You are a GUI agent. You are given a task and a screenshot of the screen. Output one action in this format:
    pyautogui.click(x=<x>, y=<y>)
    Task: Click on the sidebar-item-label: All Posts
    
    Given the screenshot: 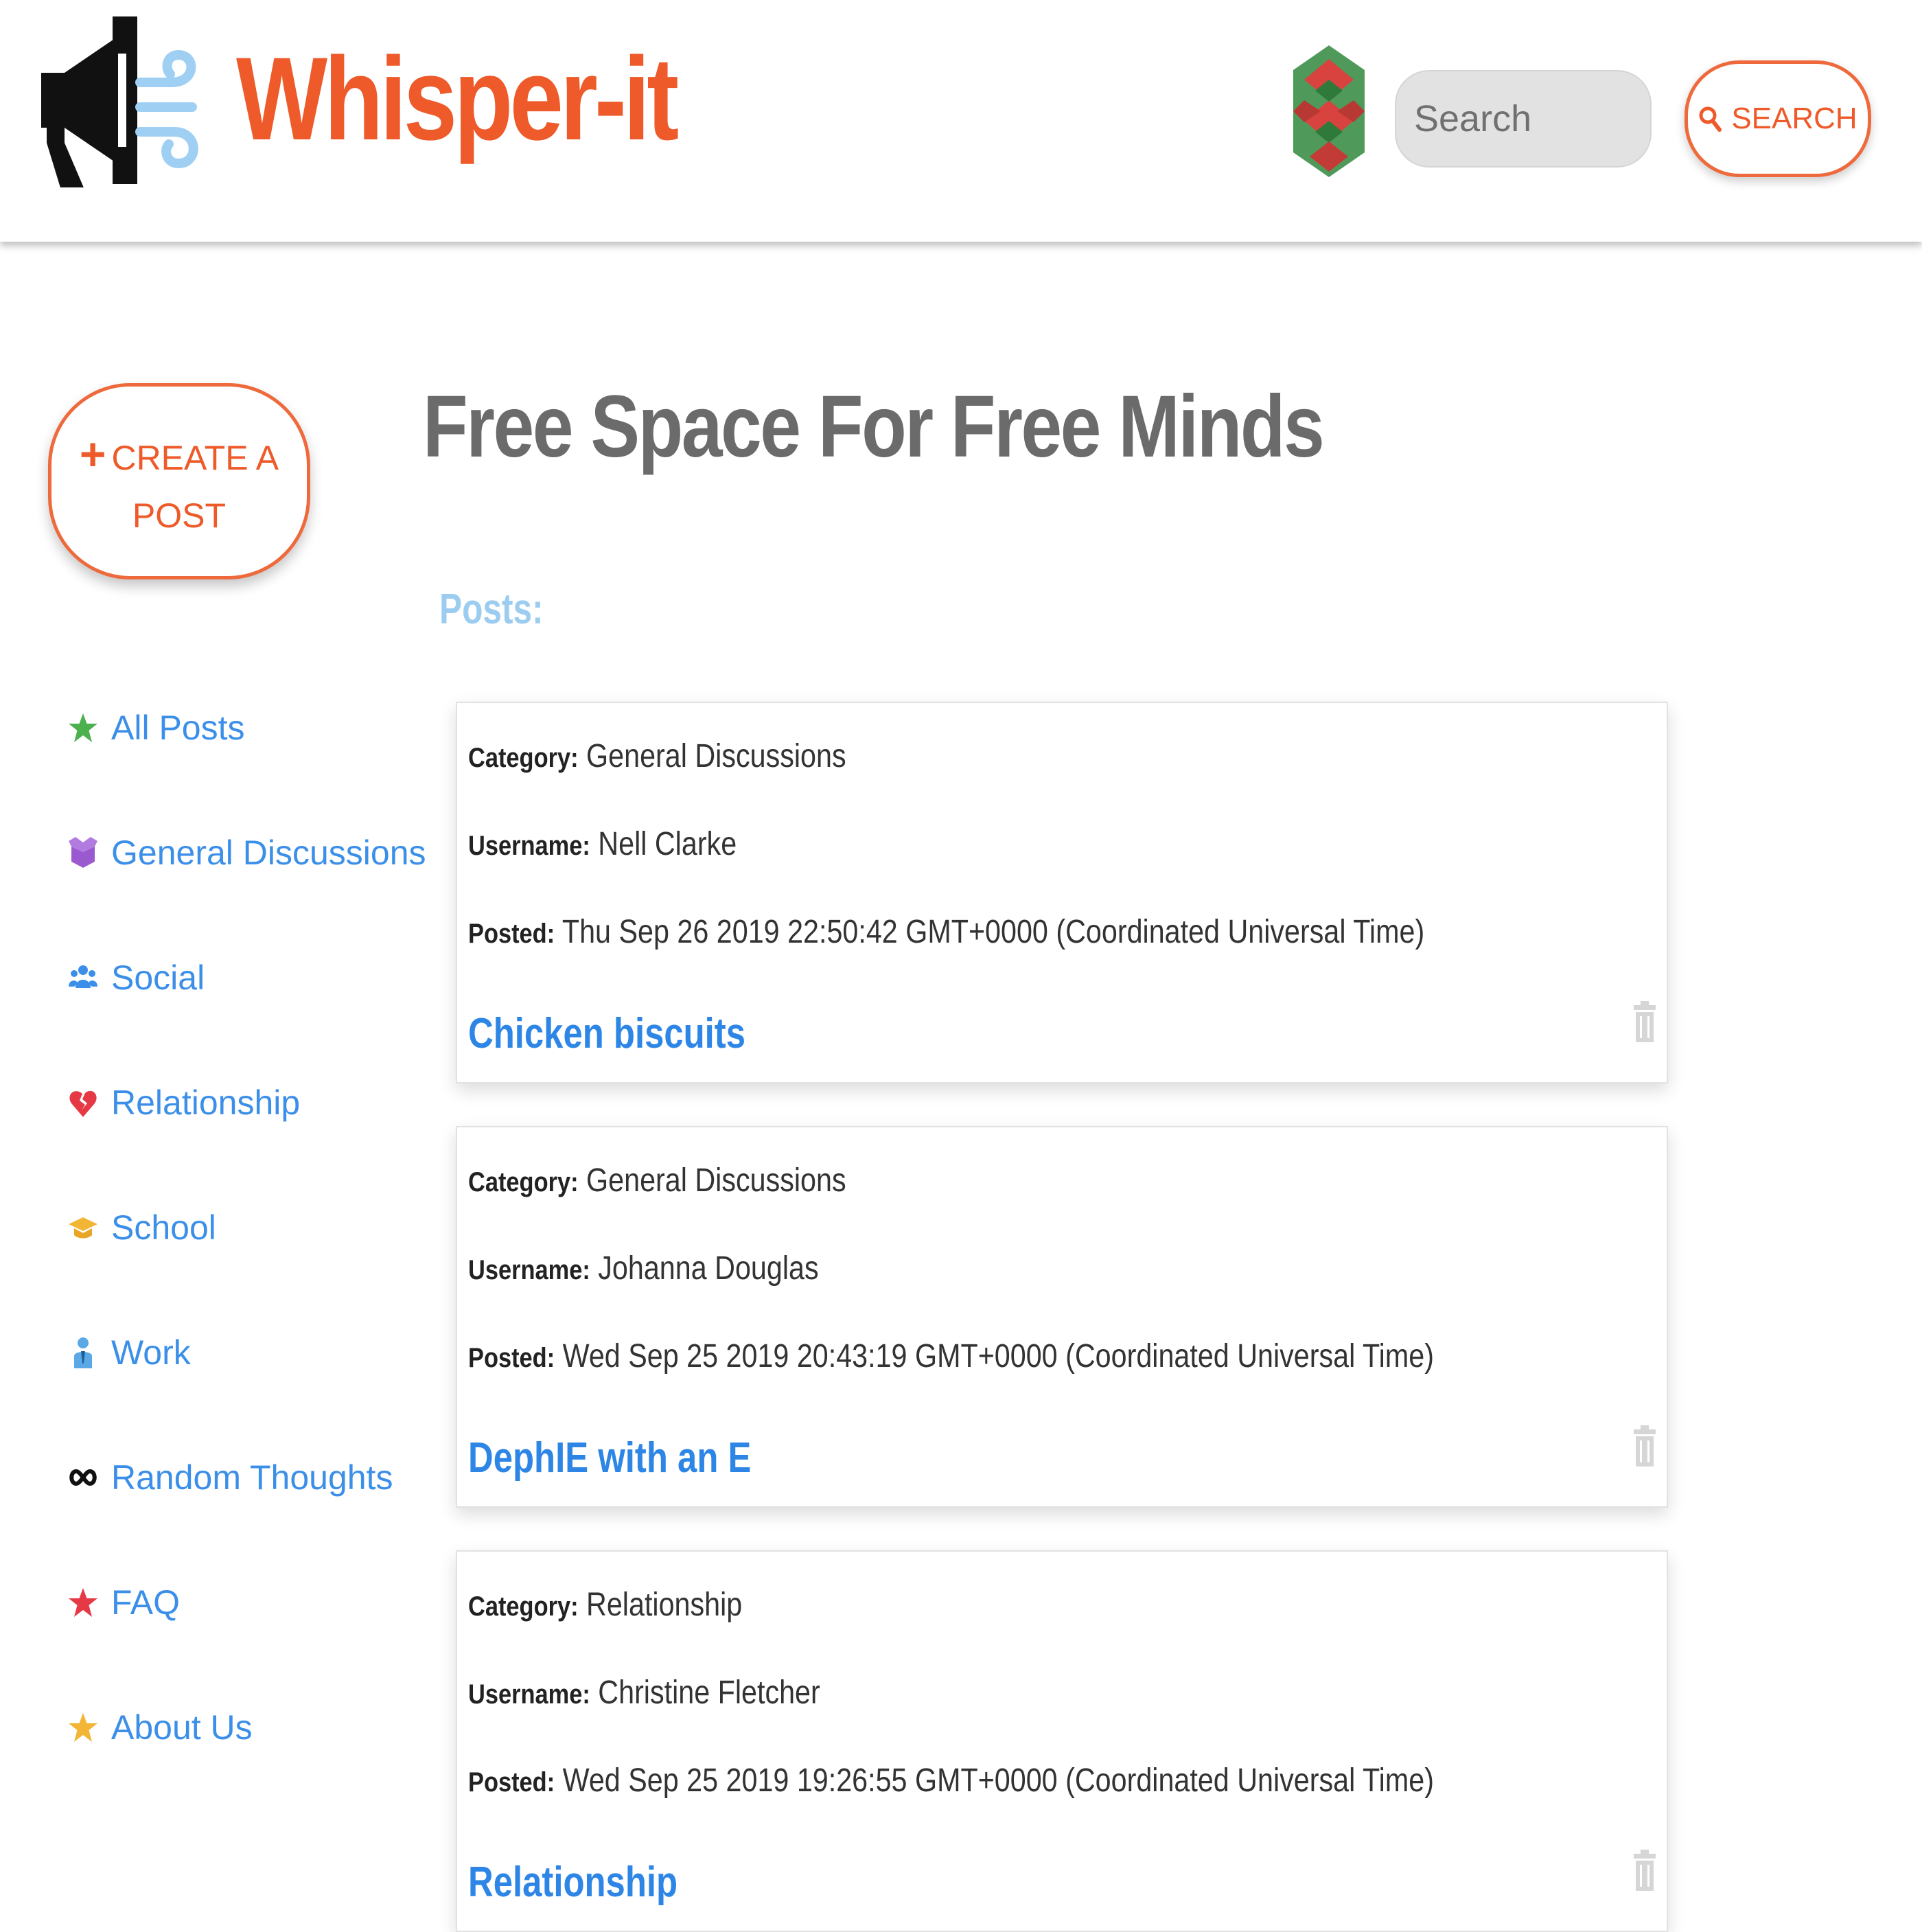 What is the action you would take?
    pyautogui.click(x=178, y=728)
    